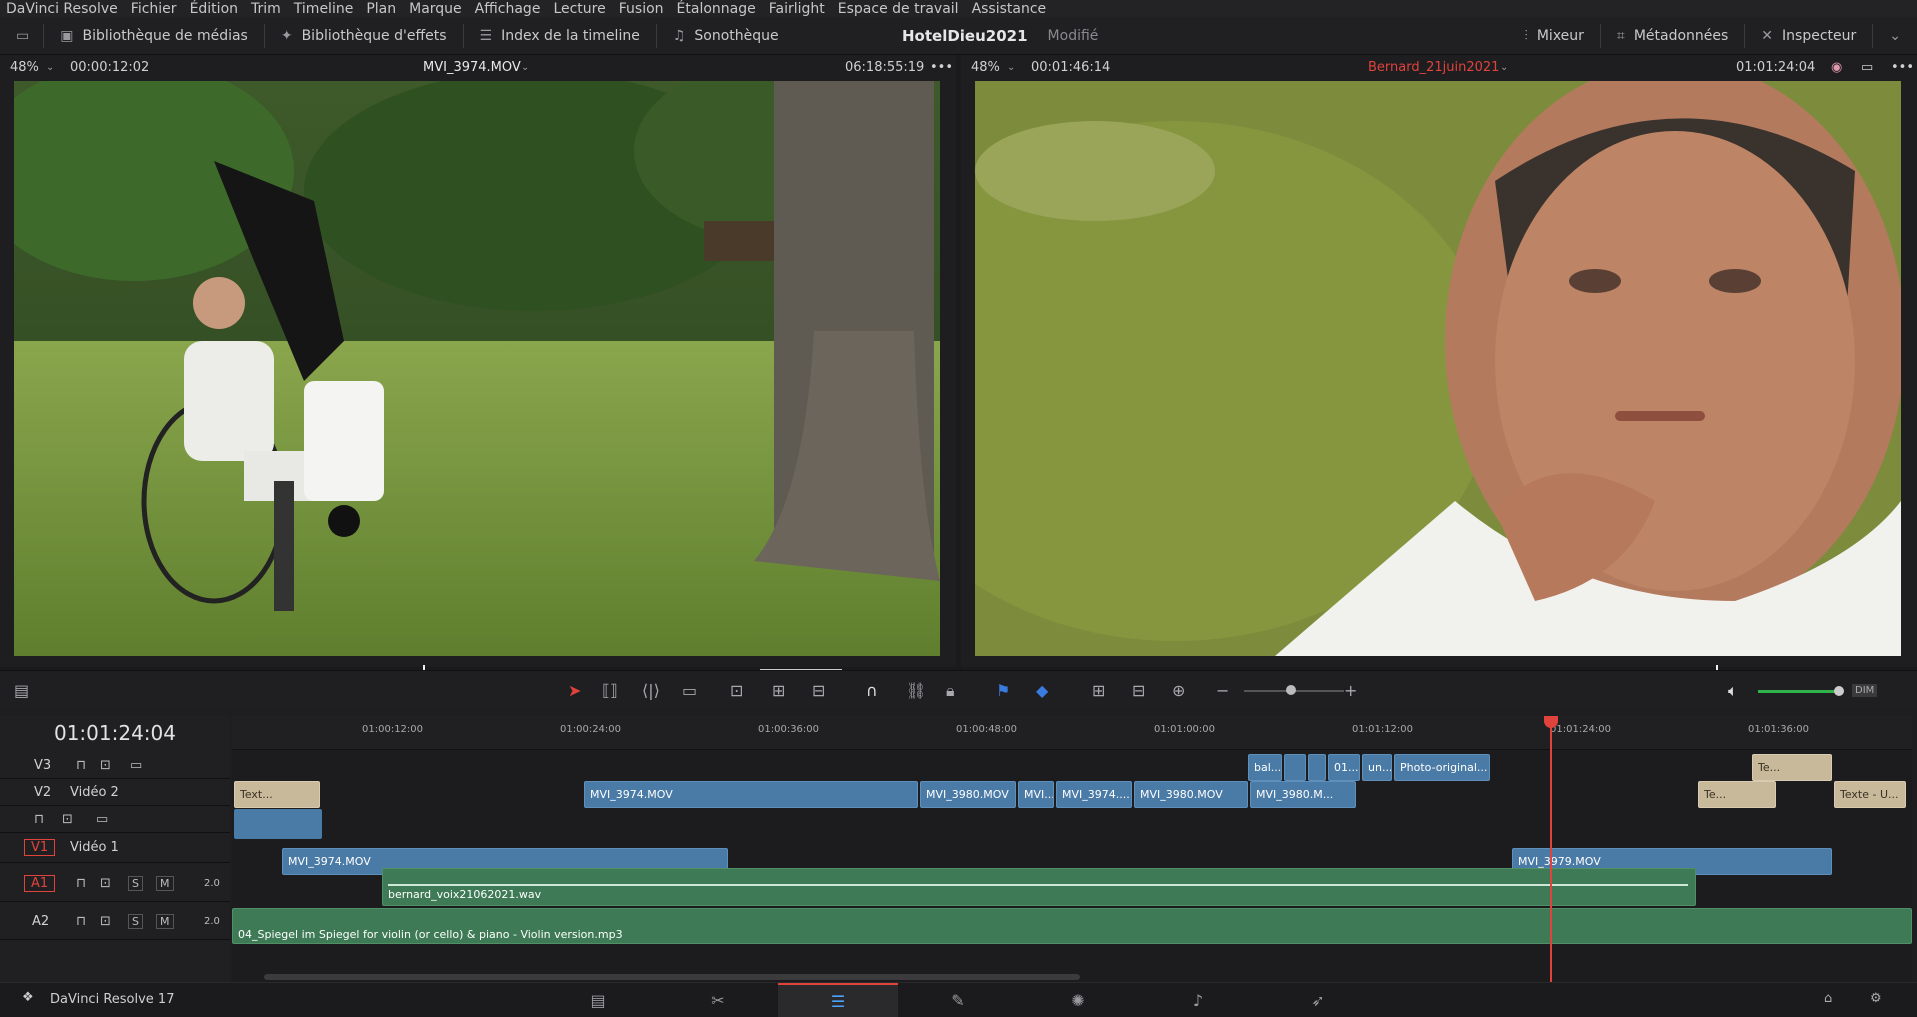 The image size is (1917, 1017). Describe the element at coordinates (1198, 1000) in the screenshot. I see `fairlight-page-icon: ♪` at that location.